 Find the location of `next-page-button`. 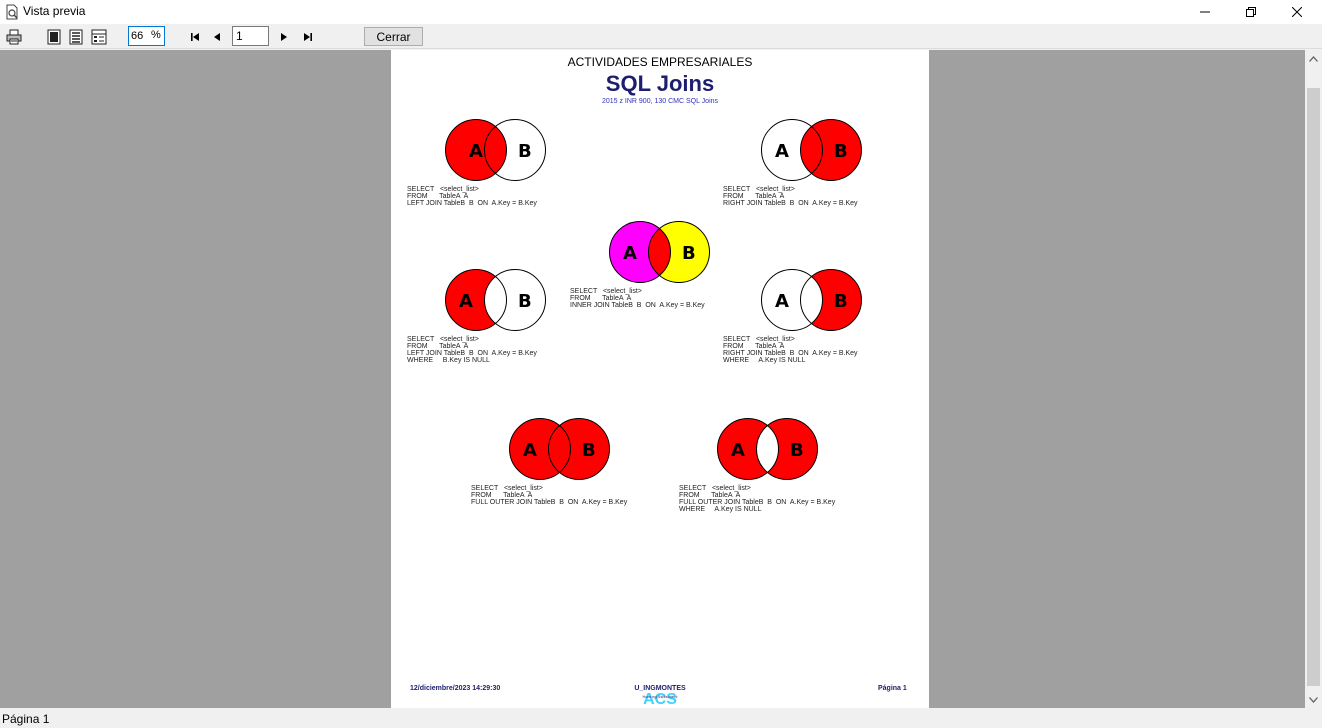

next-page-button is located at coordinates (284, 37).